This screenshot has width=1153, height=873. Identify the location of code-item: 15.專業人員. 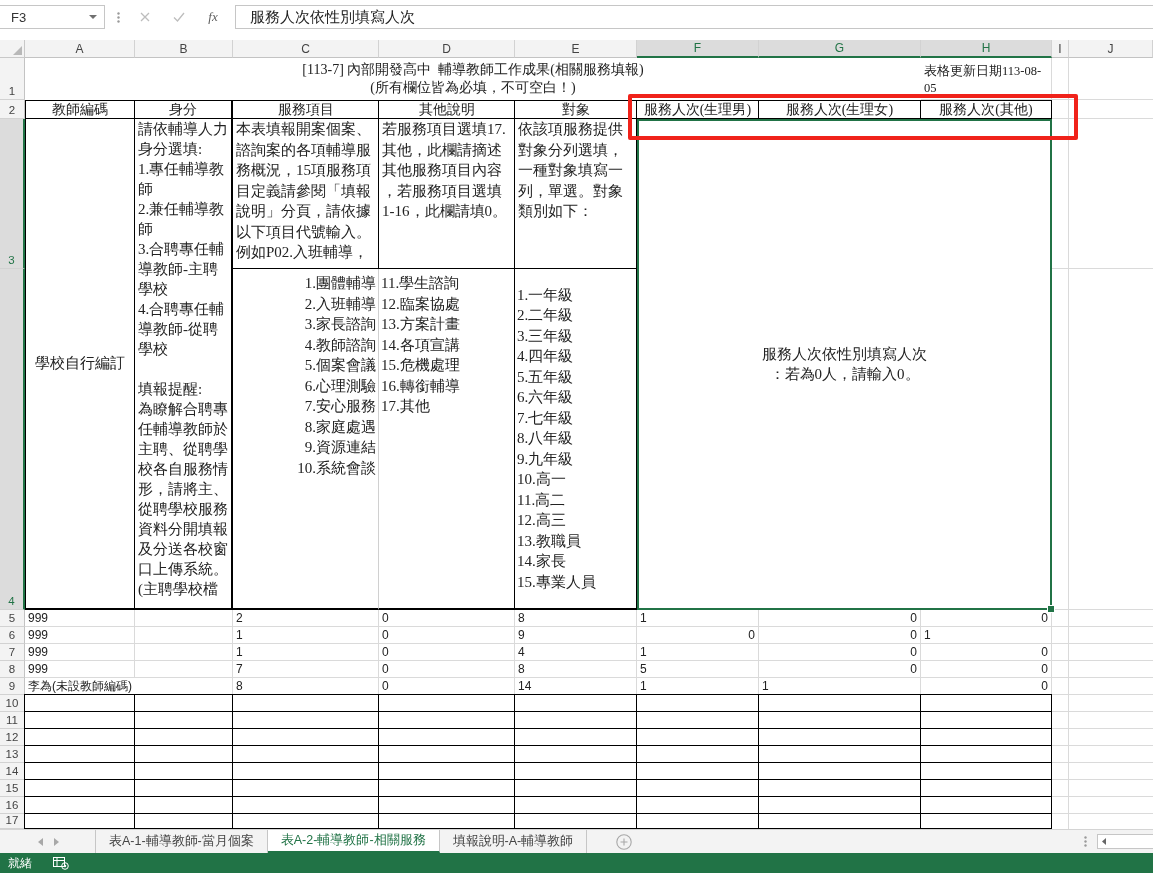
(556, 582).